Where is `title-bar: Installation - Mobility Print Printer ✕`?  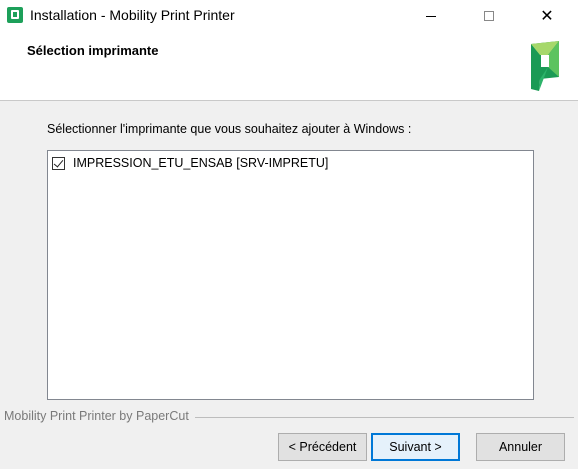
title-bar: Installation - Mobility Print Printer ✕ is located at coordinates (289, 16).